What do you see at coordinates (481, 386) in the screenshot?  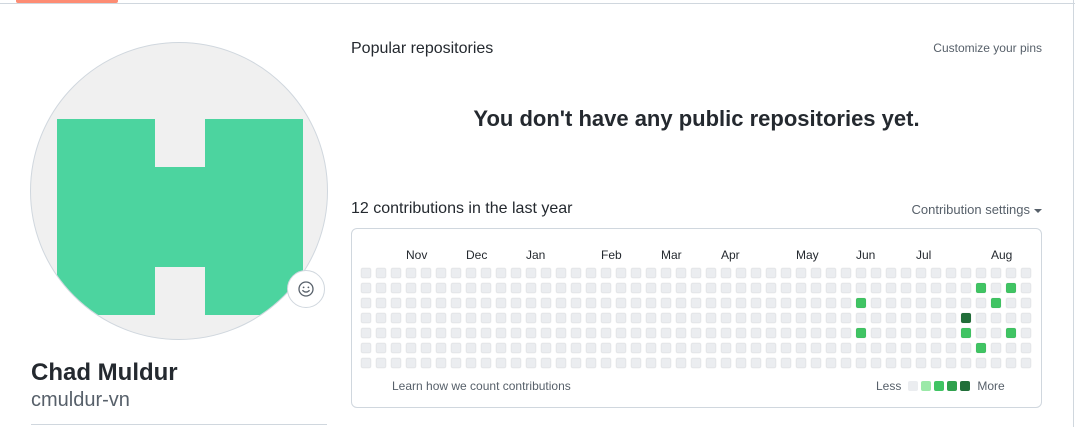 I see `learn-contributions-link: Learn how we count contributions` at bounding box center [481, 386].